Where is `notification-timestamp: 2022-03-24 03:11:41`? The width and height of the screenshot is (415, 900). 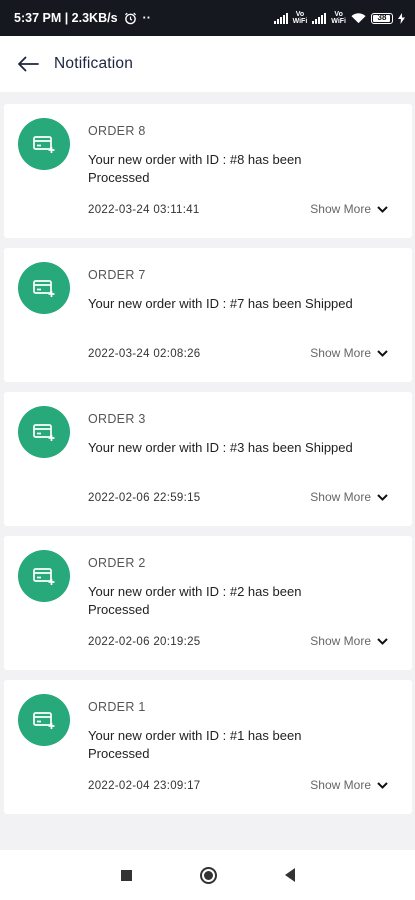 notification-timestamp: 2022-03-24 03:11:41 is located at coordinates (144, 210).